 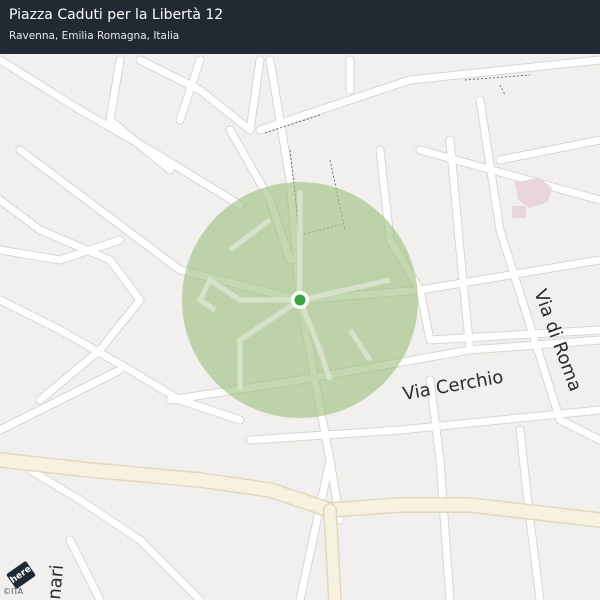 I want to click on location-marker, so click(x=300, y=300).